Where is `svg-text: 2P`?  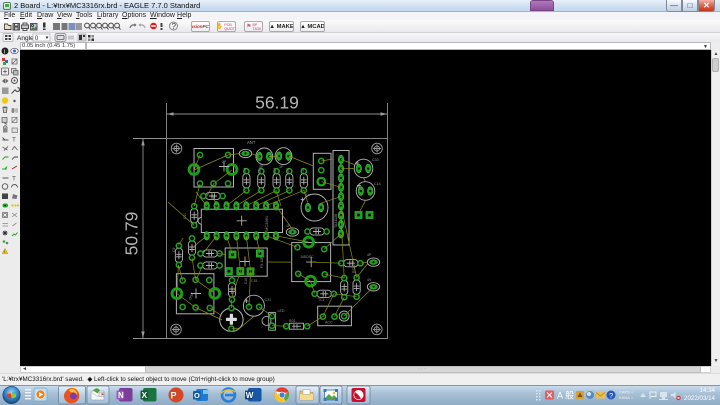 svg-text: 2P is located at coordinates (224, 162).